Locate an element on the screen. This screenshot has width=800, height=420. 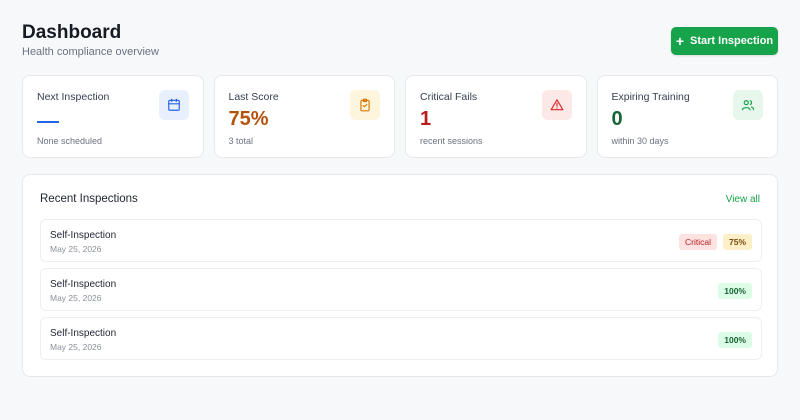
stat-card-sub: recent sessions is located at coordinates (451, 141).